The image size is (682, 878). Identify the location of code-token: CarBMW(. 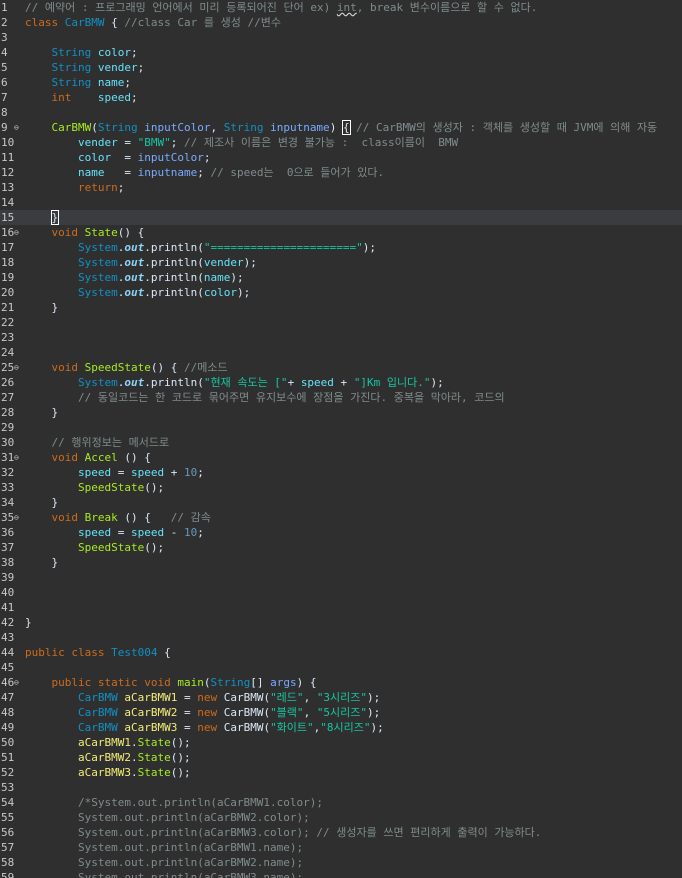
(247, 727).